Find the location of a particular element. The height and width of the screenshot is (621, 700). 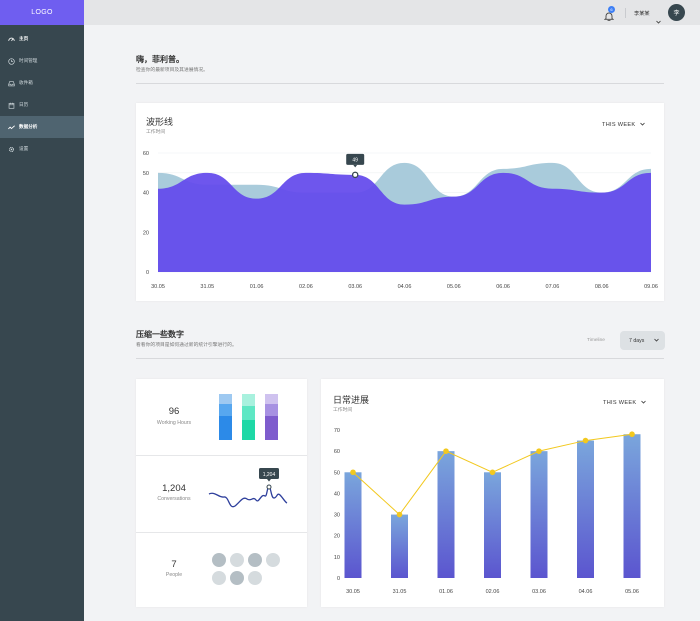

y-tick-label: 30 is located at coordinates (337, 516).